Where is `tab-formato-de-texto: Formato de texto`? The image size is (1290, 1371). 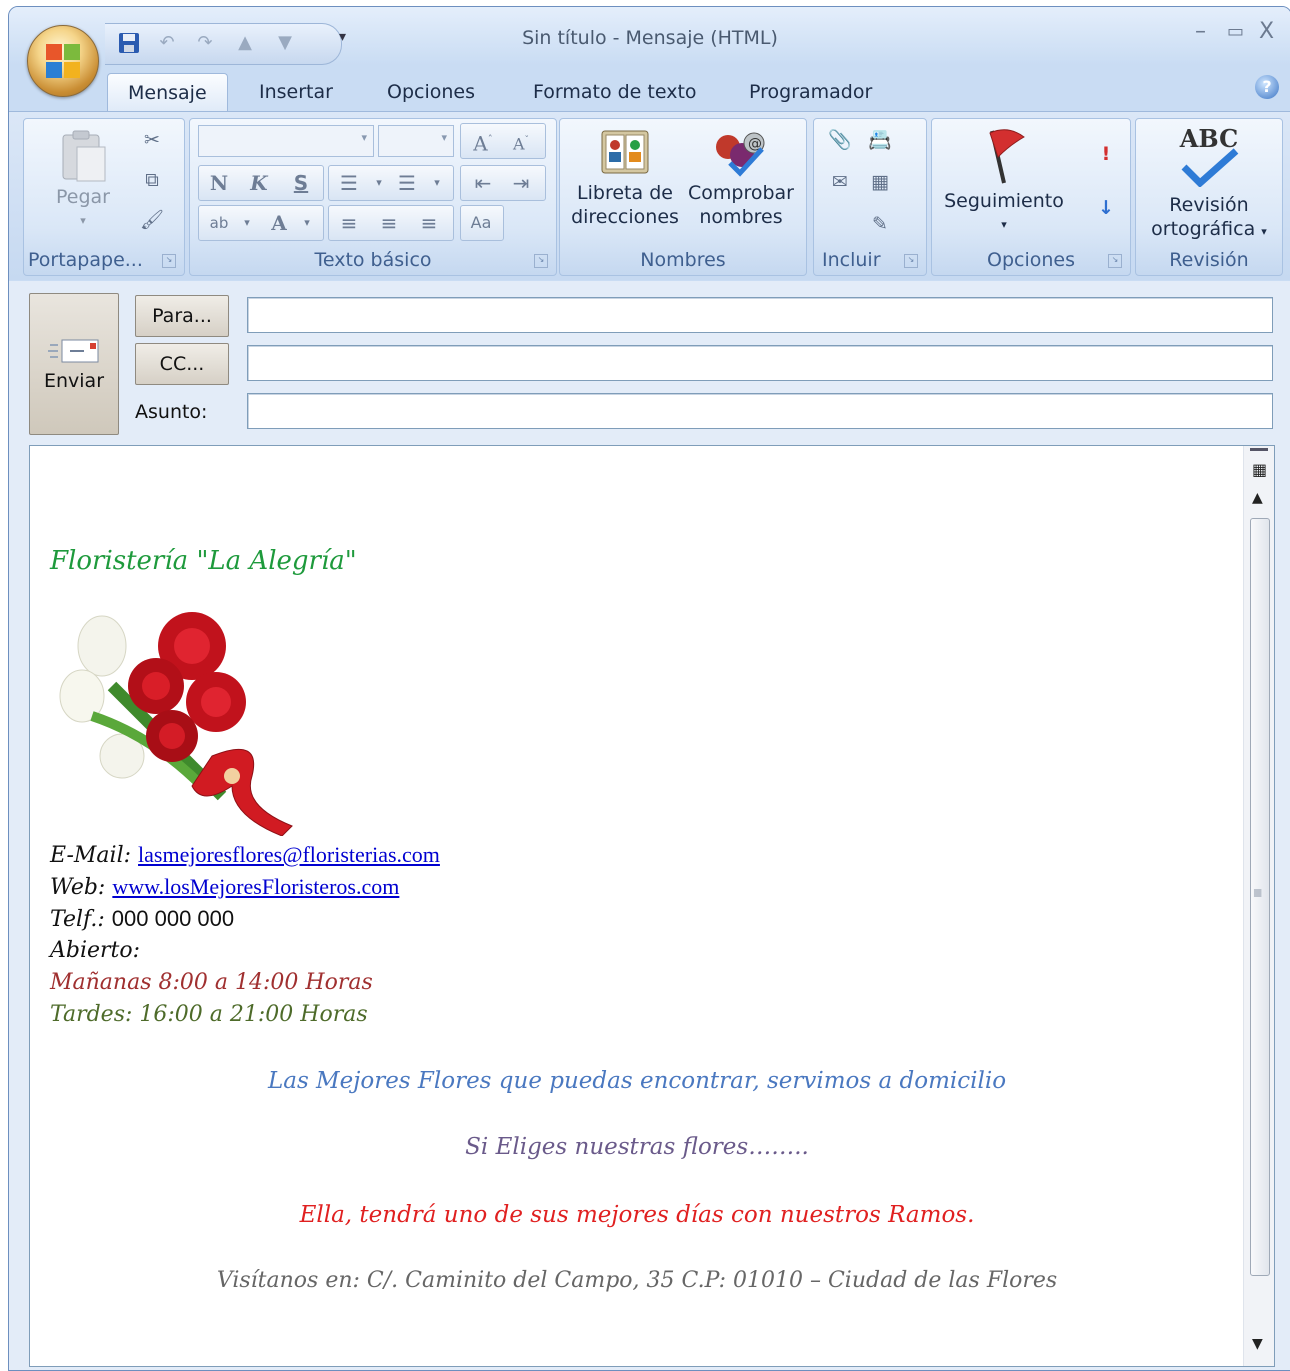
tab-formato-de-texto: Formato de texto is located at coordinates (615, 92).